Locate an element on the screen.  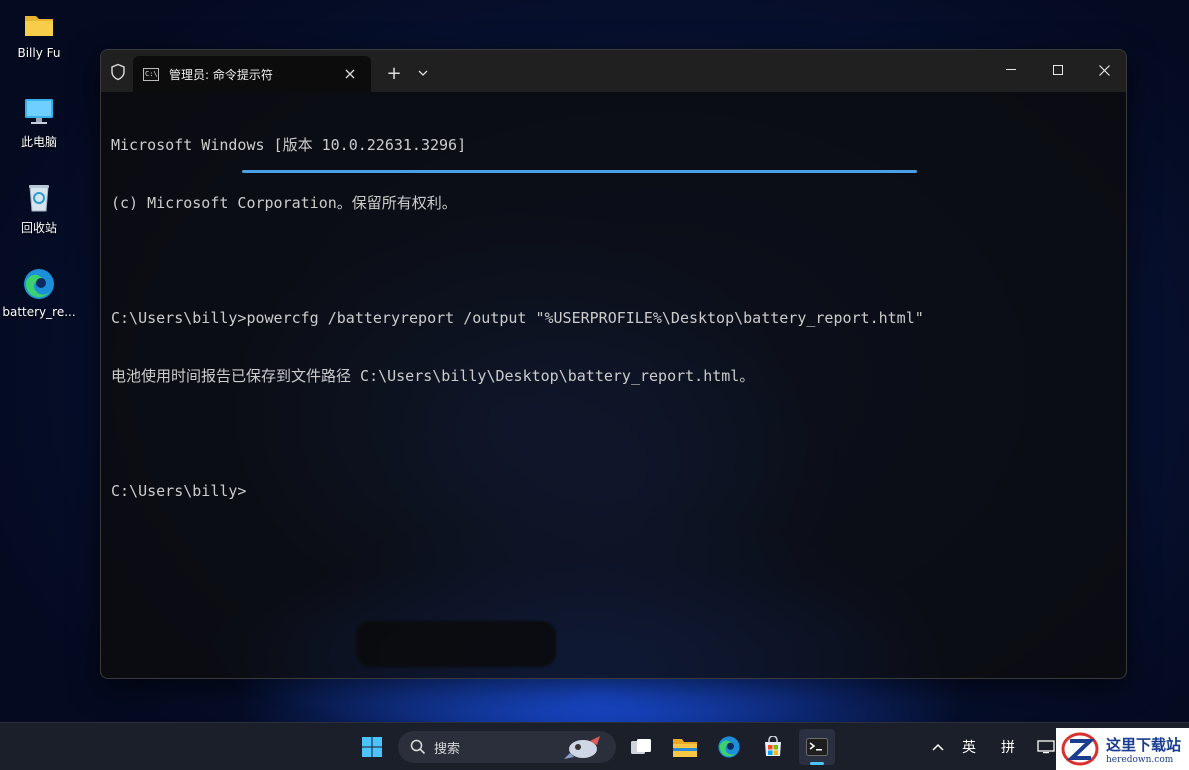
chevron-down-icon is located at coordinates (423, 73).